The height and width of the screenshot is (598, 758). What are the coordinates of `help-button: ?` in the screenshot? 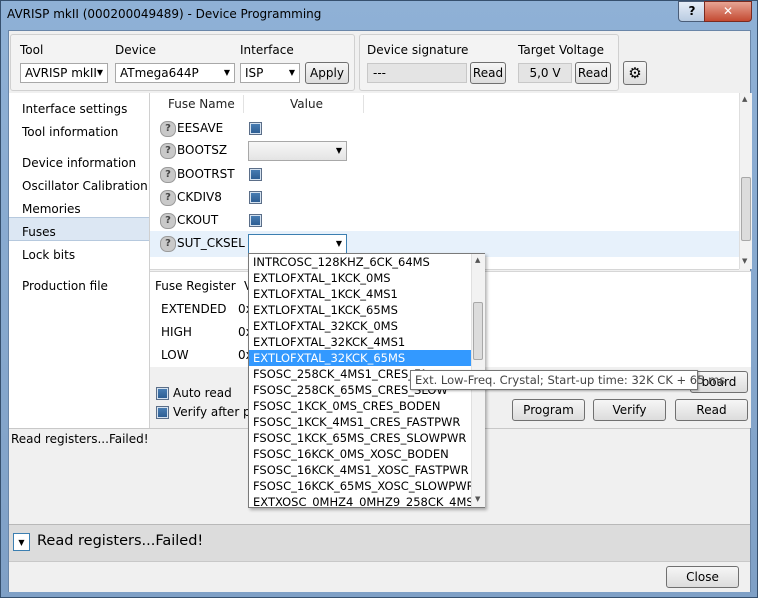 It's located at (692, 11).